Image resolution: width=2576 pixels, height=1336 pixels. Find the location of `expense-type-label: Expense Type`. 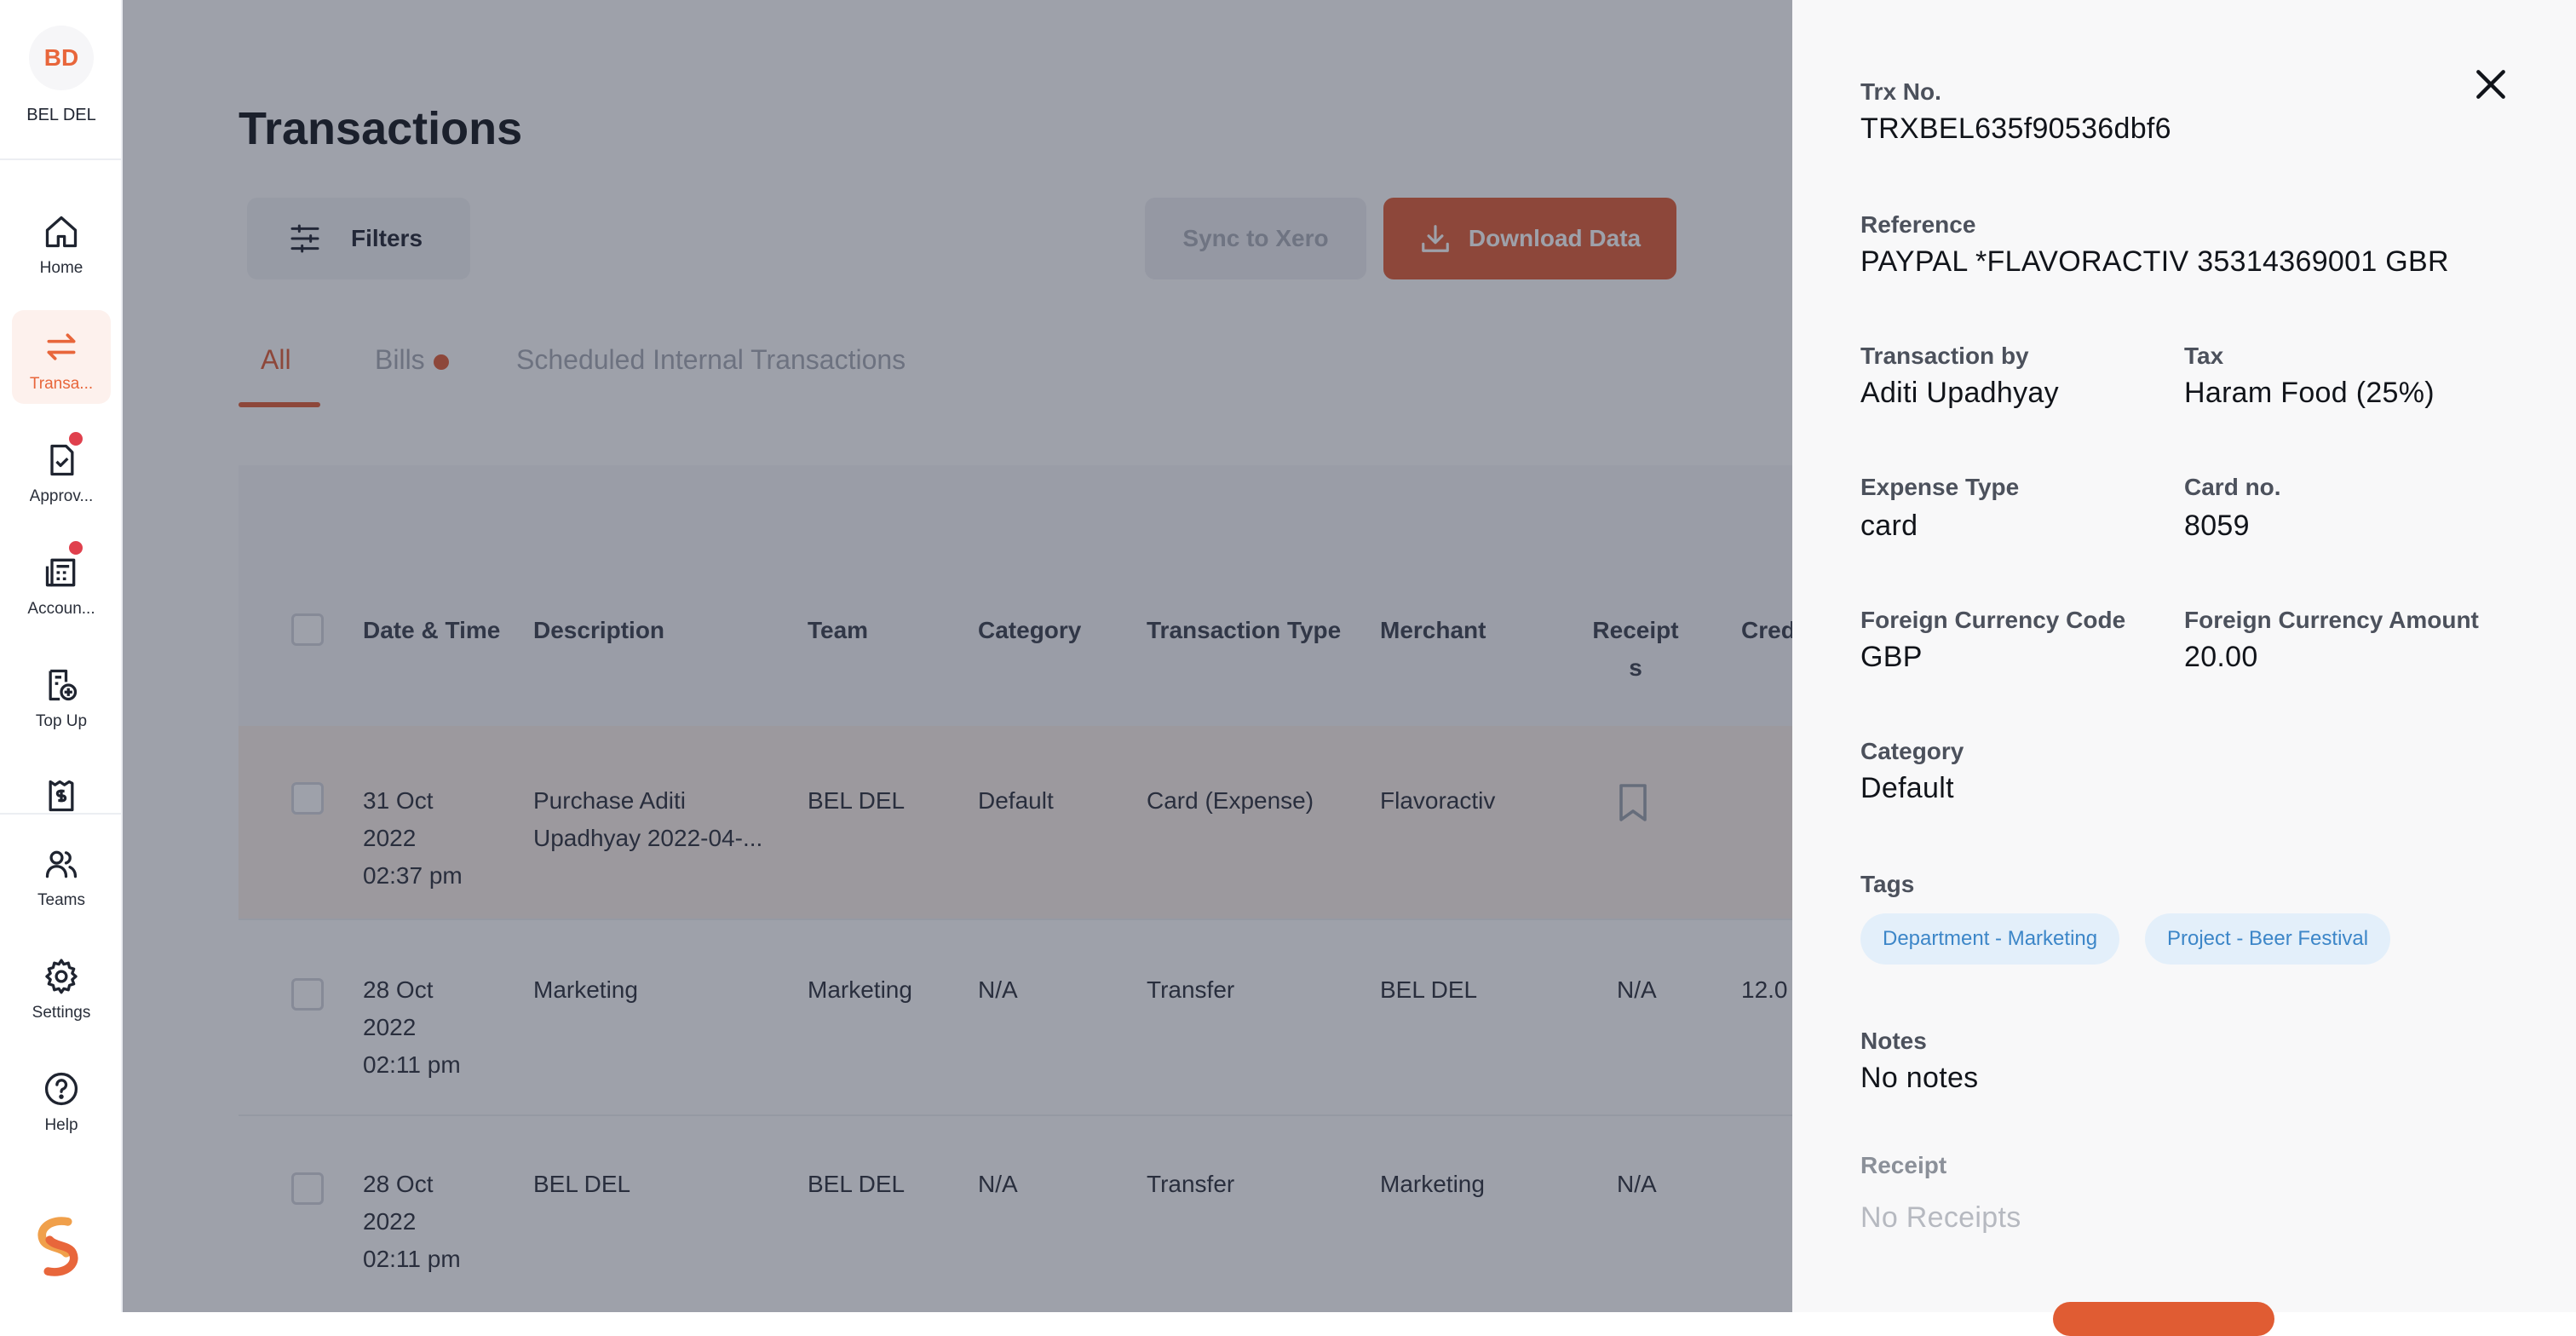

expense-type-label: Expense Type is located at coordinates (1940, 487).